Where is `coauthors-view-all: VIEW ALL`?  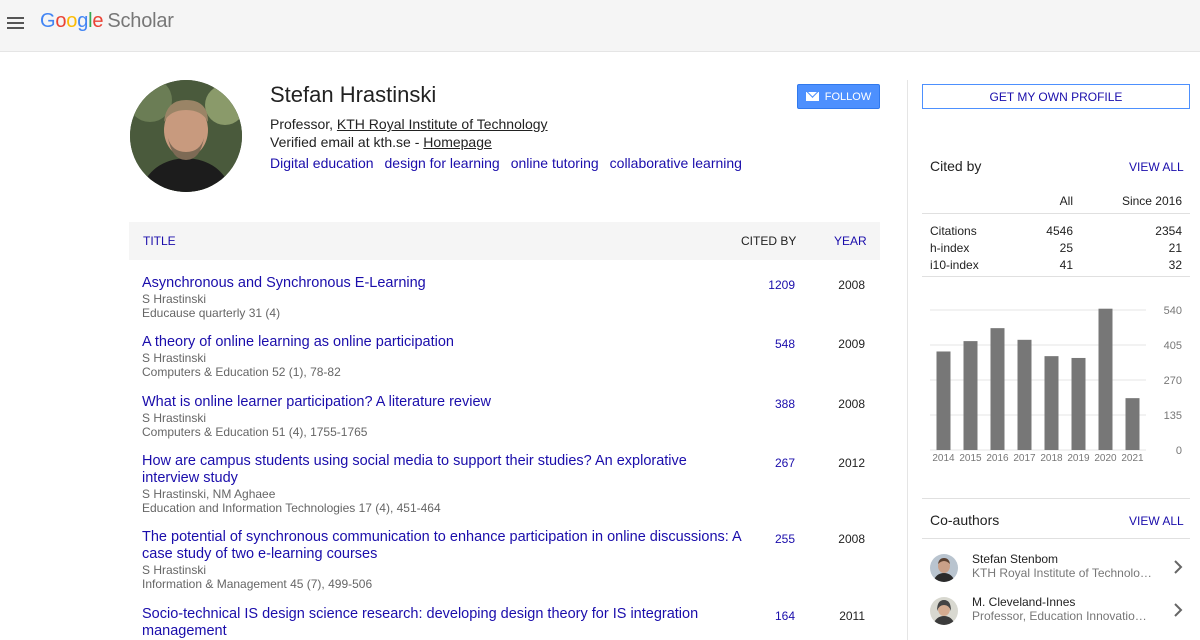
coauthors-view-all: VIEW ALL is located at coordinates (1156, 521).